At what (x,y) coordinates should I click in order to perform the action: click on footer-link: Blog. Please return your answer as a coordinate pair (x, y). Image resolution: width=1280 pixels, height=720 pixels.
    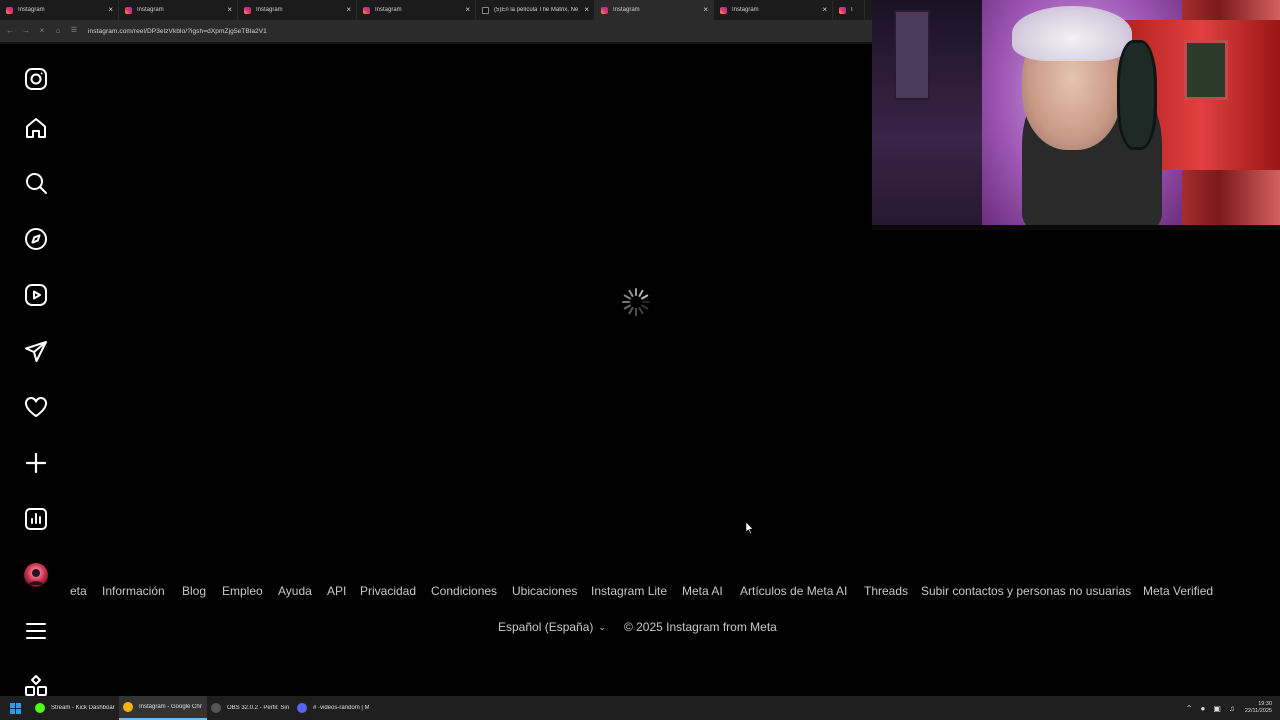
    Looking at the image, I should click on (194, 591).